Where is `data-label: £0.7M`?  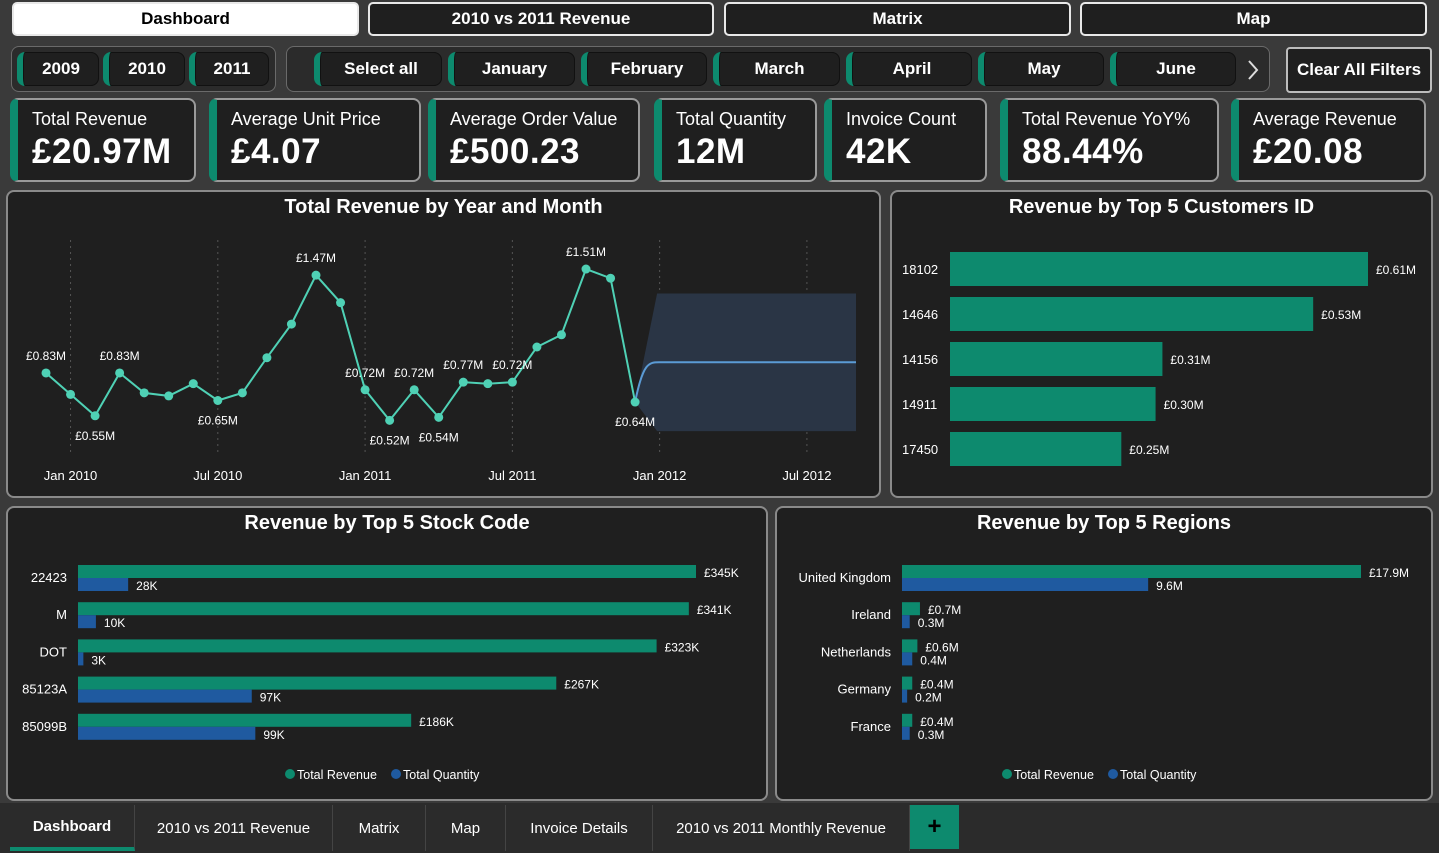
data-label: £0.7M is located at coordinates (944, 610).